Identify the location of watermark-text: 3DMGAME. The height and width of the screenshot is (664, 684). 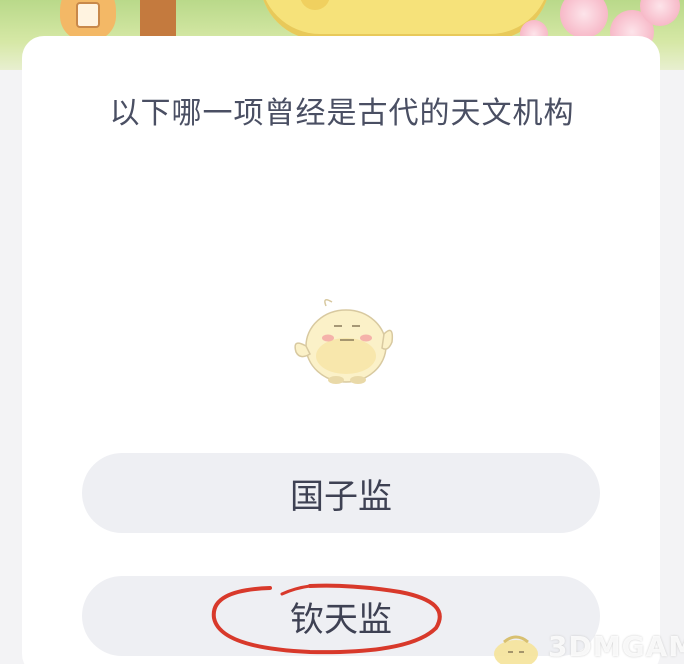
(616, 646).